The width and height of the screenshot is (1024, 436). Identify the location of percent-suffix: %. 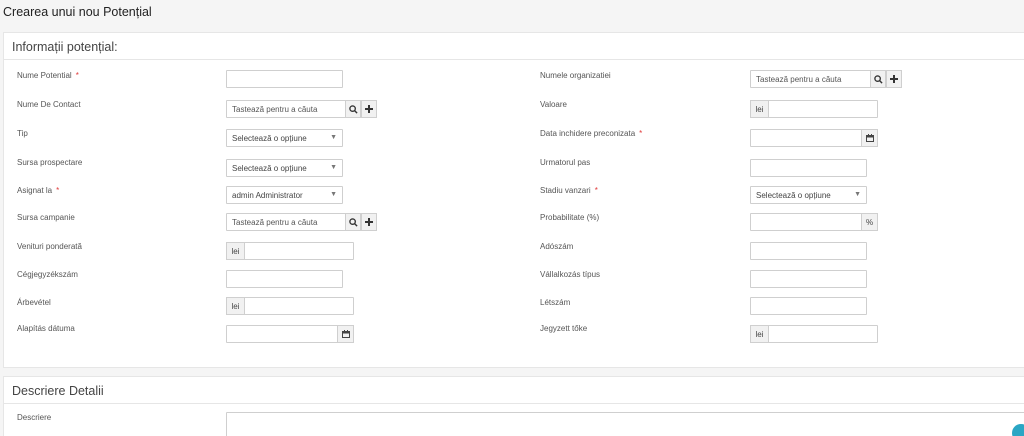
(869, 222).